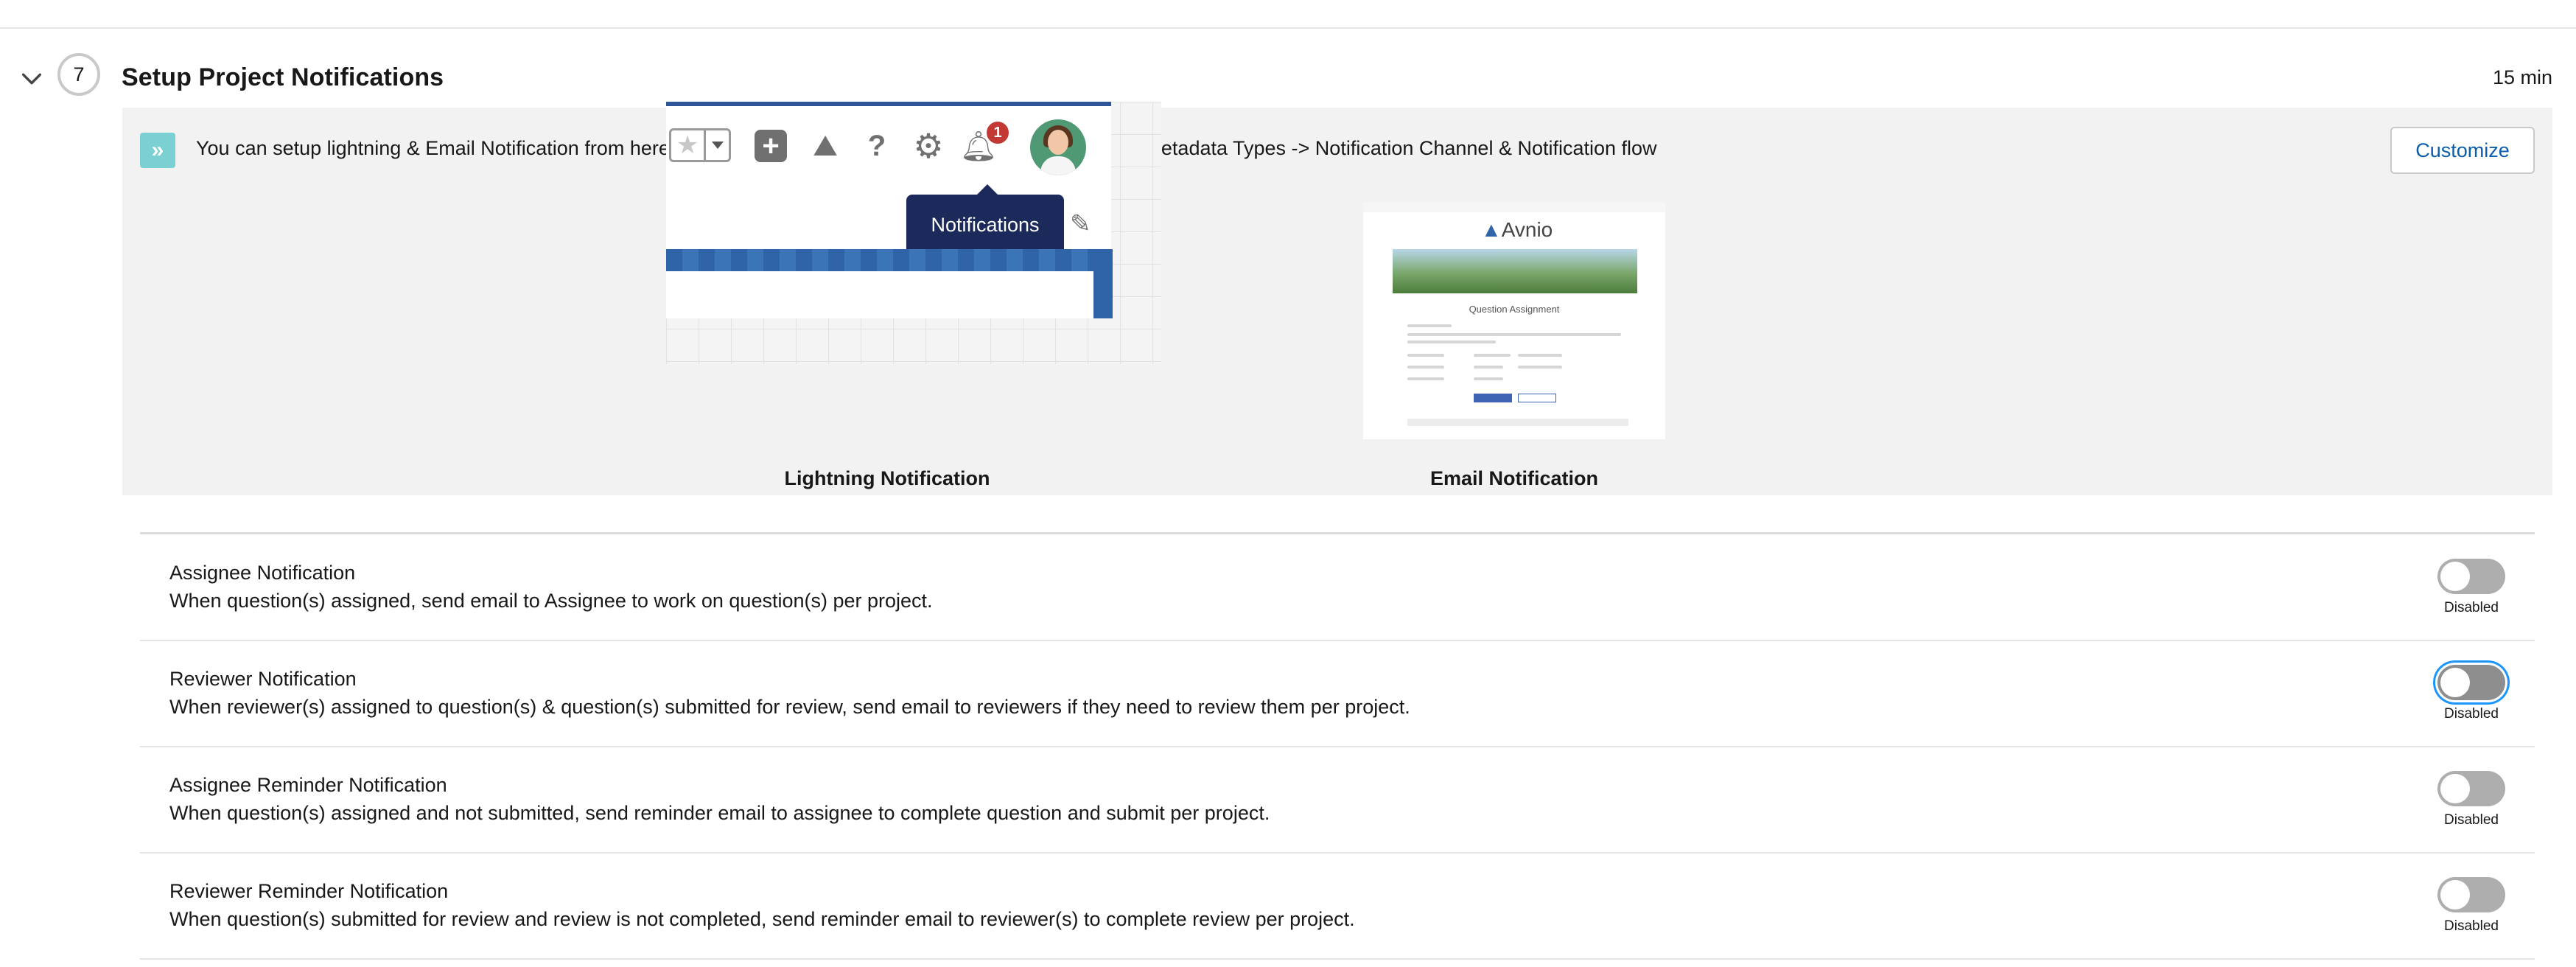 This screenshot has width=2576, height=967. I want to click on add-icon: +, so click(771, 146).